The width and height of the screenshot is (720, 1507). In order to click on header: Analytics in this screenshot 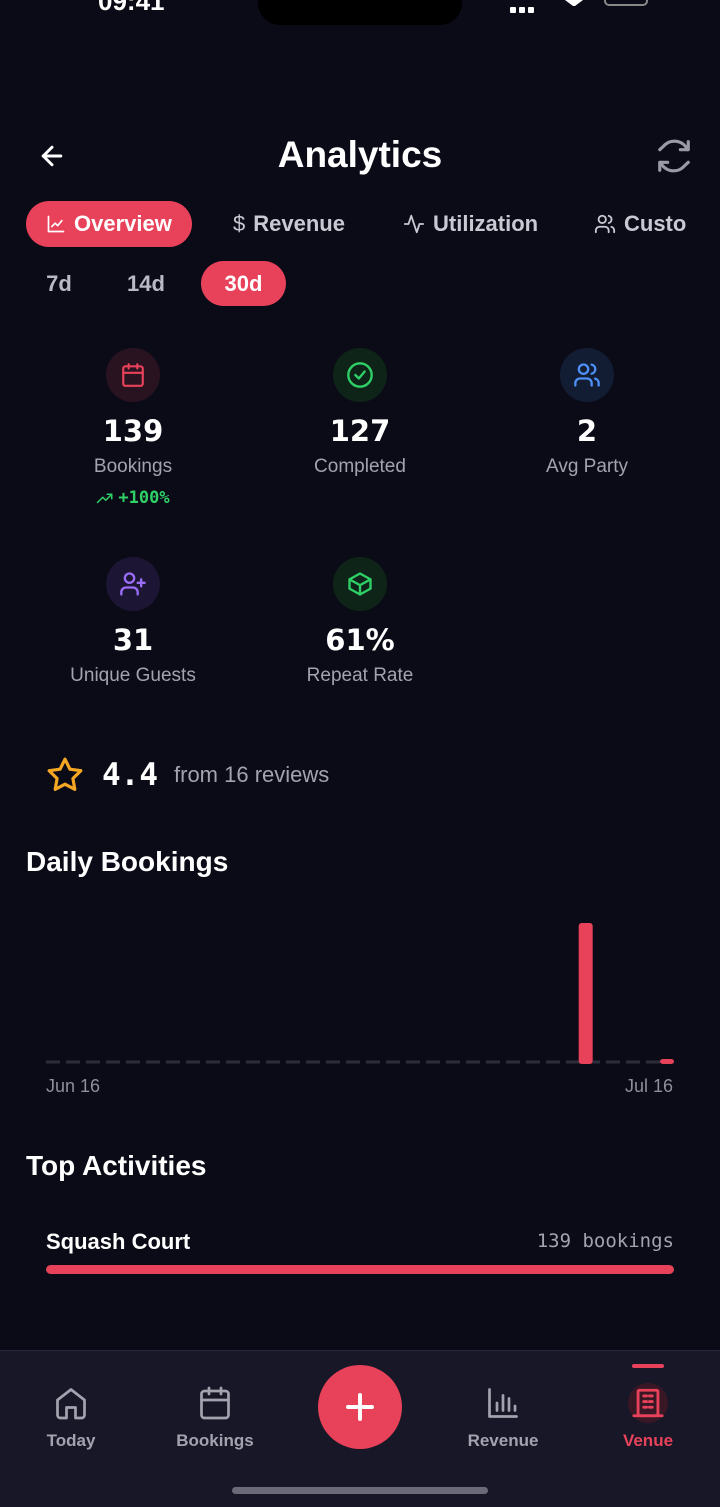, I will do `click(360, 156)`.